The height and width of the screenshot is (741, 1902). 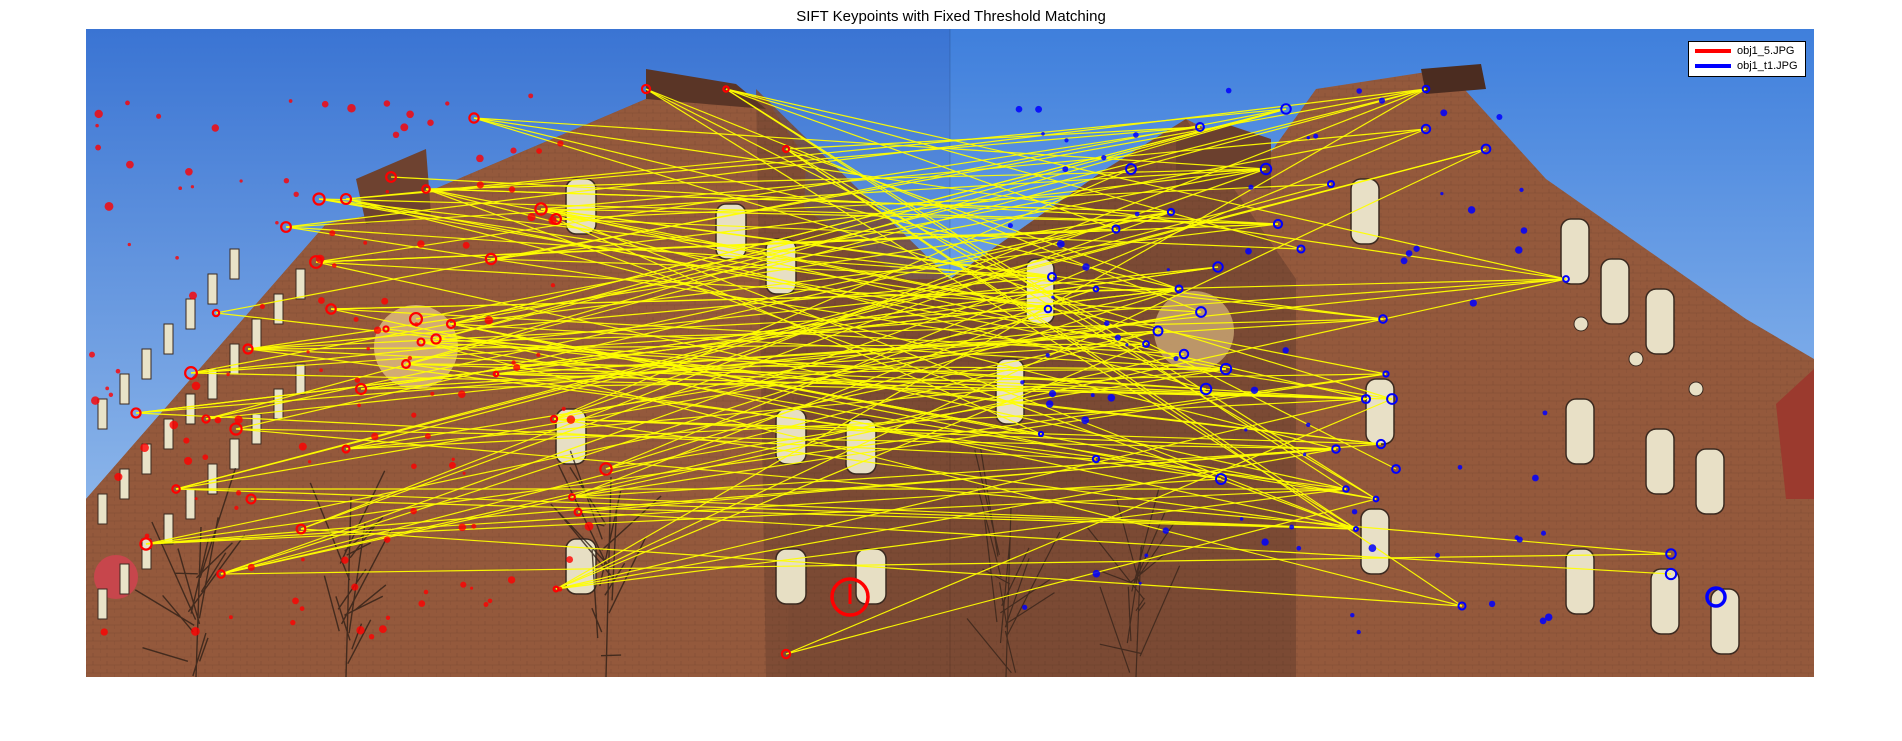 What do you see at coordinates (1453, 79) in the screenshot?
I see `right-roof-top` at bounding box center [1453, 79].